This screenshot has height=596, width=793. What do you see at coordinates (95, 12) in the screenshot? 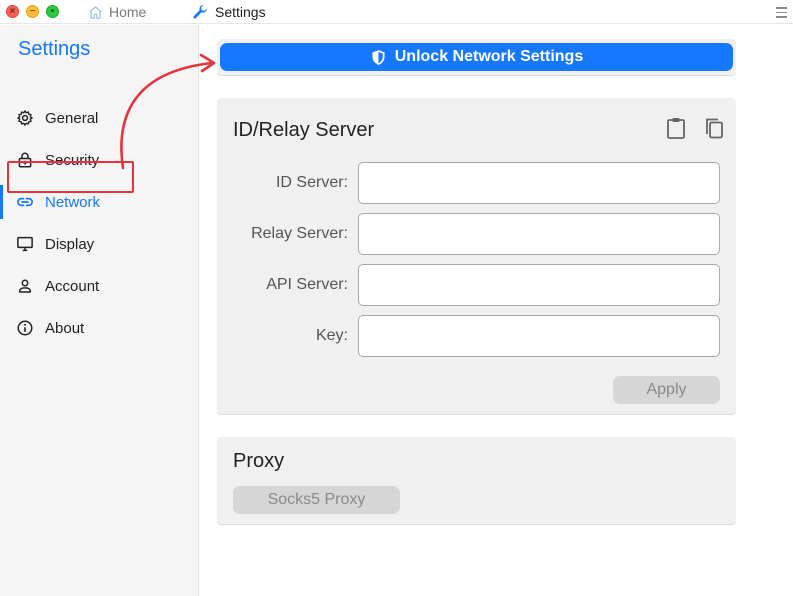
I see `home-icon` at bounding box center [95, 12].